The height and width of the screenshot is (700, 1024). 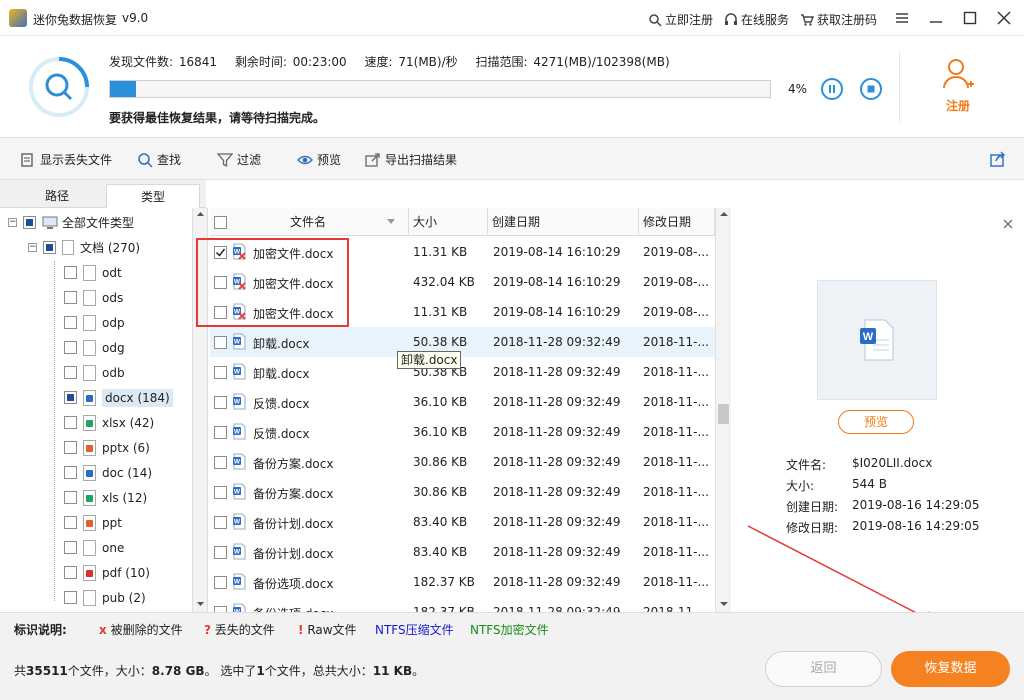 What do you see at coordinates (94, 547) in the screenshot?
I see `tree-item: one` at bounding box center [94, 547].